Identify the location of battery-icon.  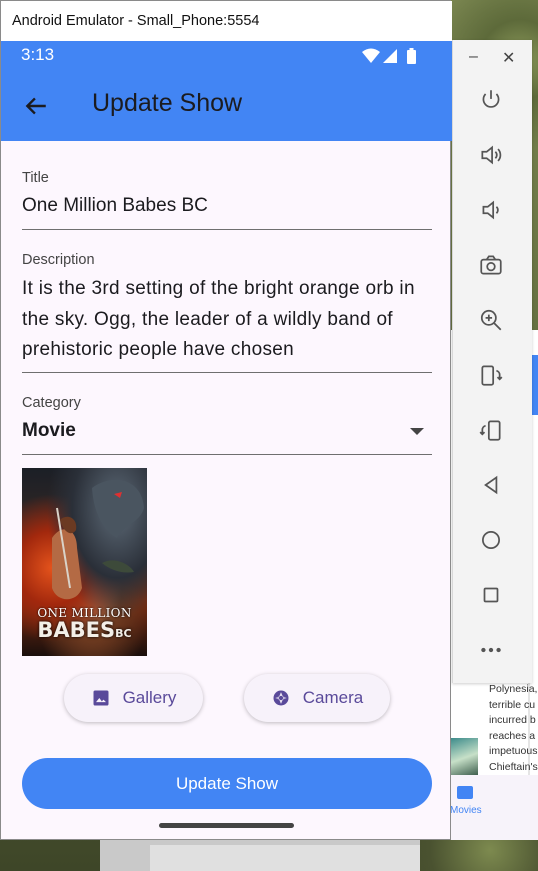
(411, 56).